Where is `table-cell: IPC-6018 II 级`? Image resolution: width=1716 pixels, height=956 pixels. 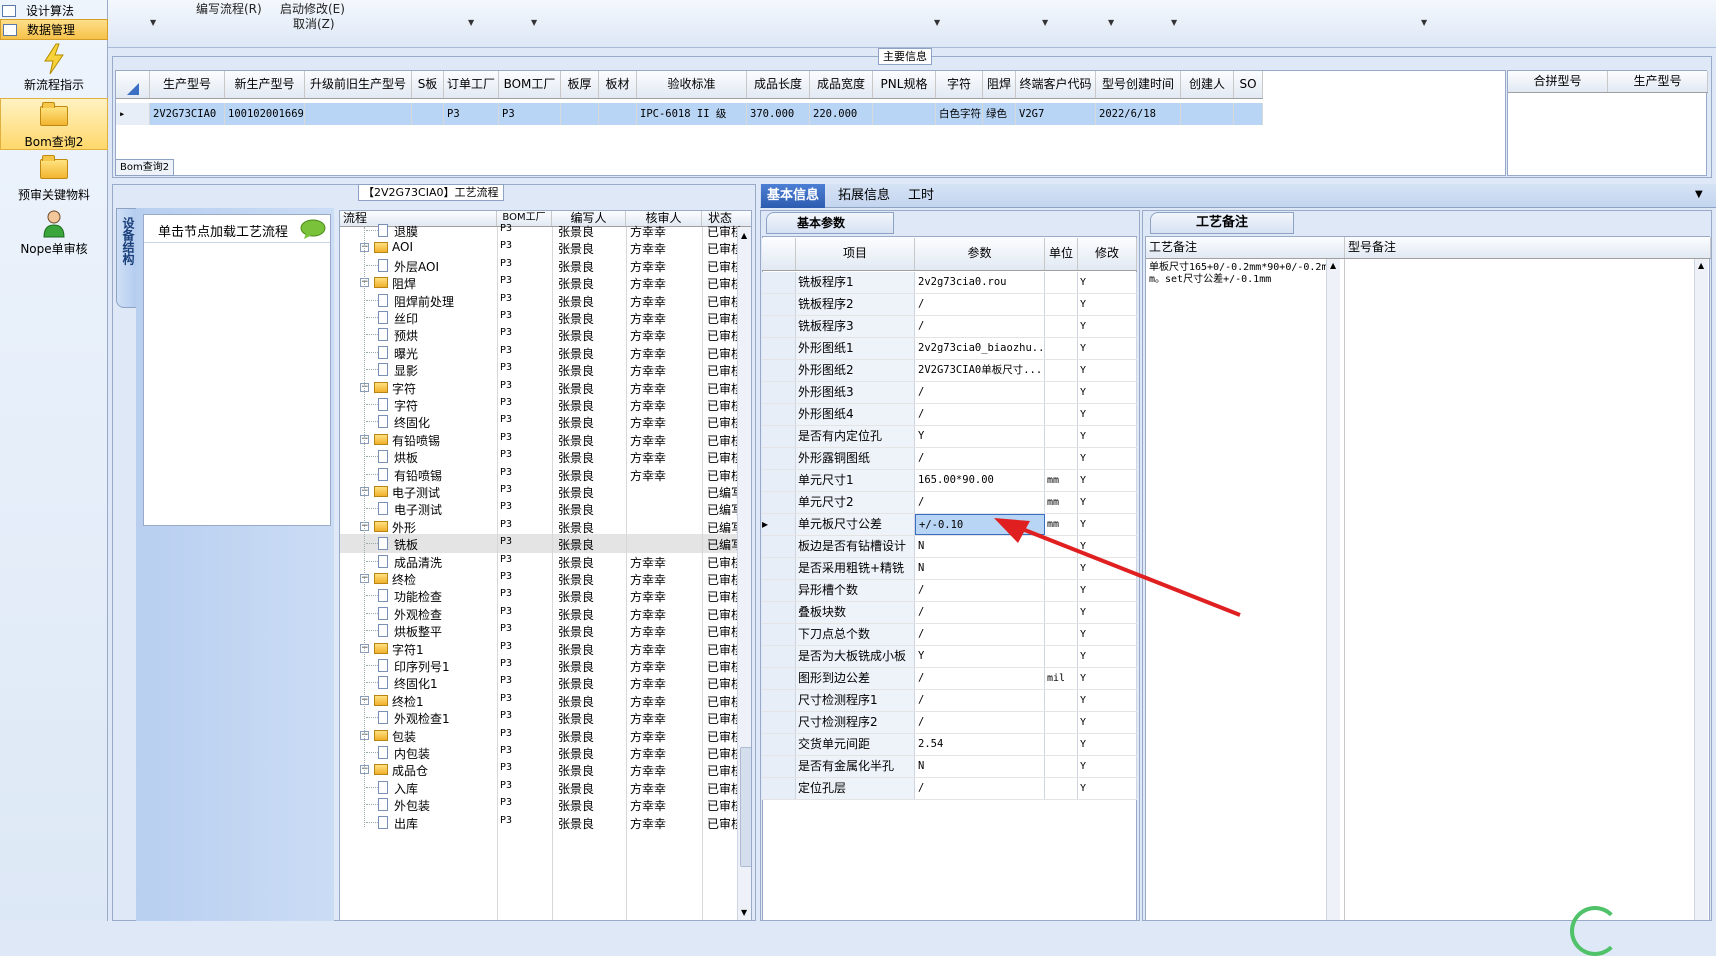 table-cell: IPC-6018 II 级 is located at coordinates (692, 114).